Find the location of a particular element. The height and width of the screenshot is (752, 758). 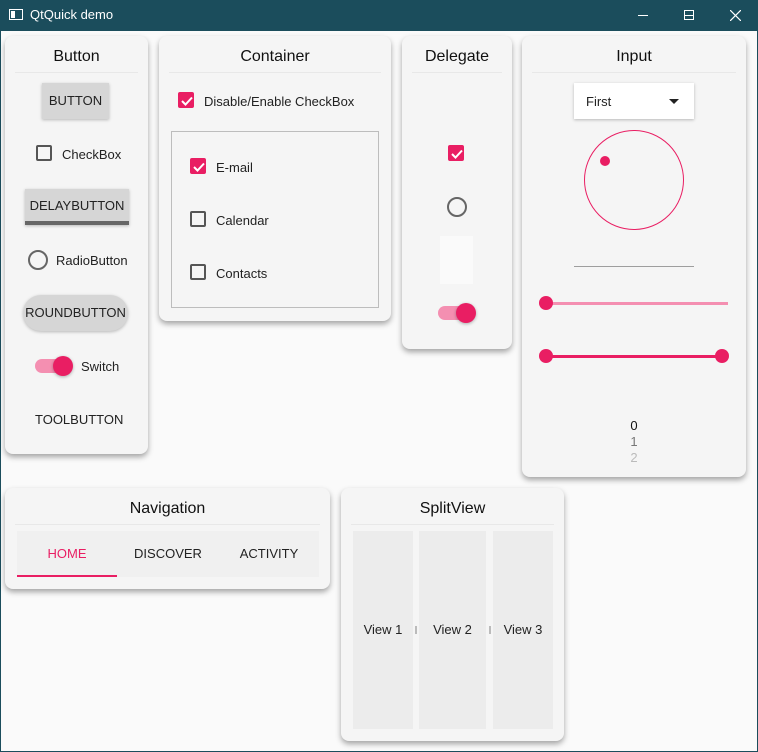

check-delegate is located at coordinates (456, 153).